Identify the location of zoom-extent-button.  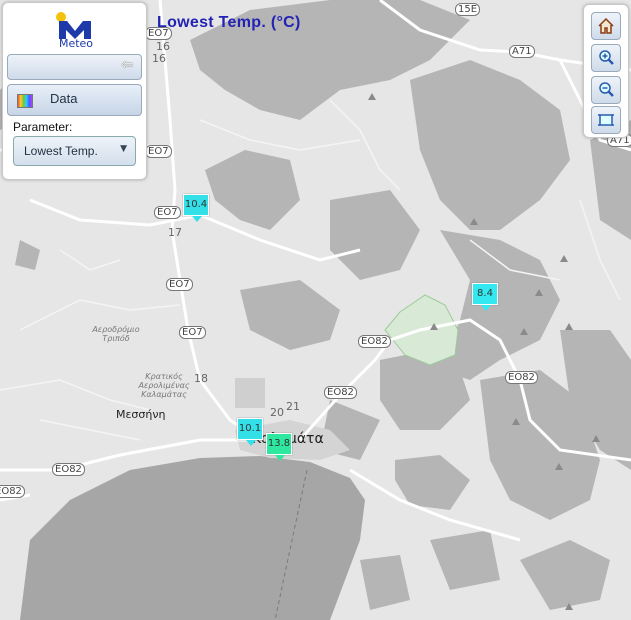
(606, 120).